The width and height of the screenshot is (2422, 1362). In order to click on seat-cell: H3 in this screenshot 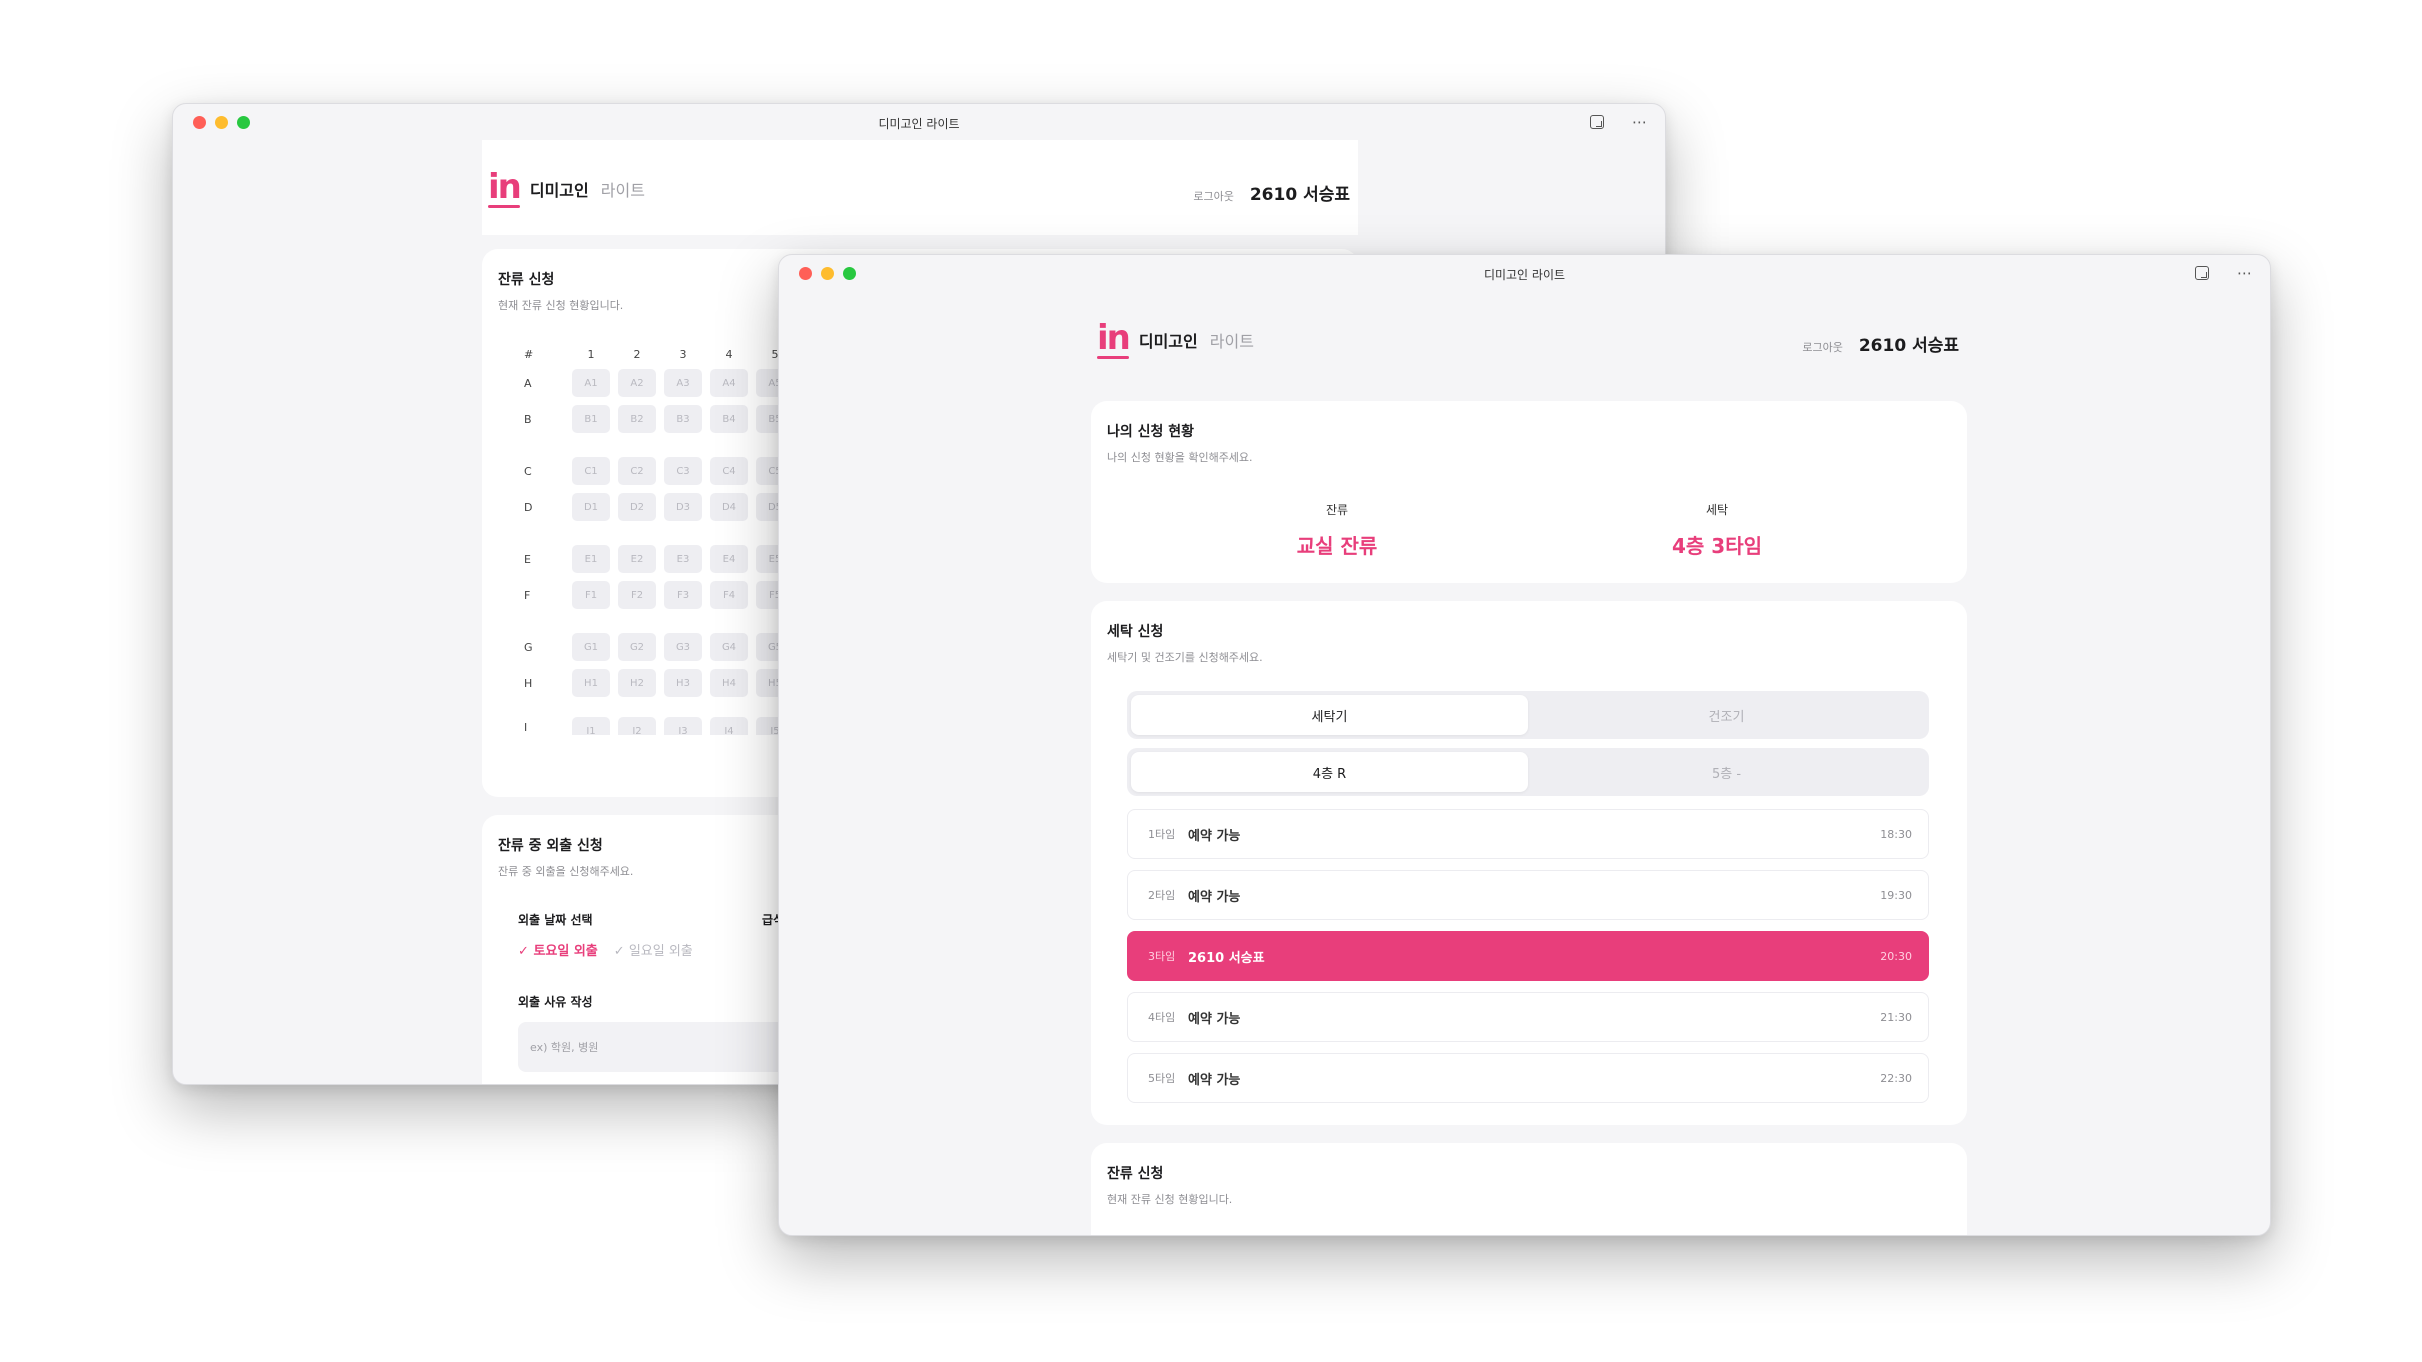, I will do `click(683, 683)`.